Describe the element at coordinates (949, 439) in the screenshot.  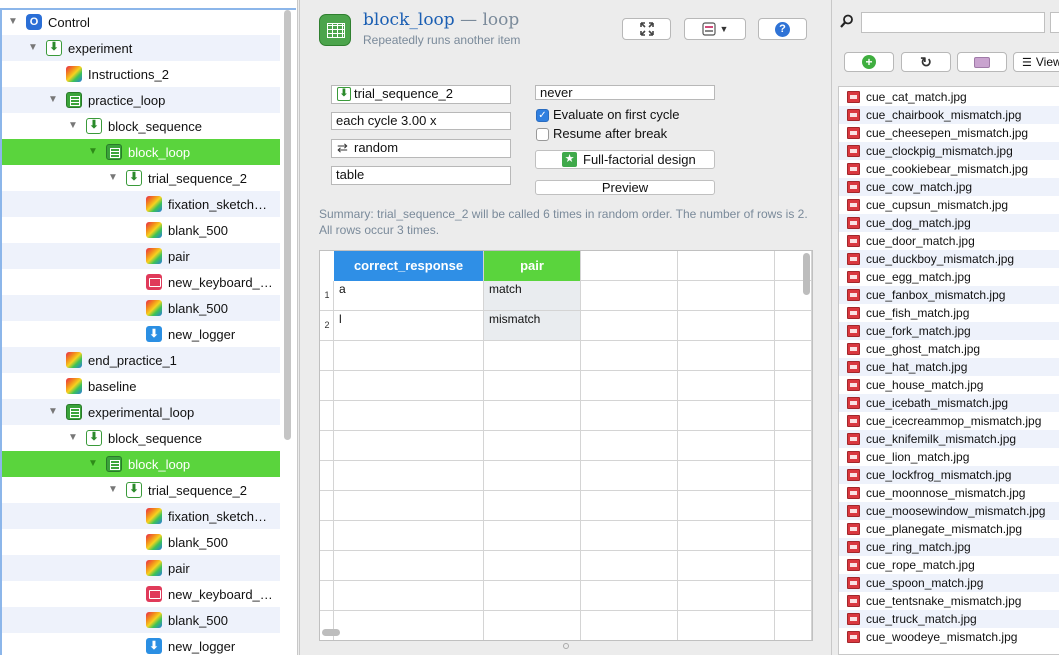
I see `file-item: cue_knifemilk_mismatch.jpg` at that location.